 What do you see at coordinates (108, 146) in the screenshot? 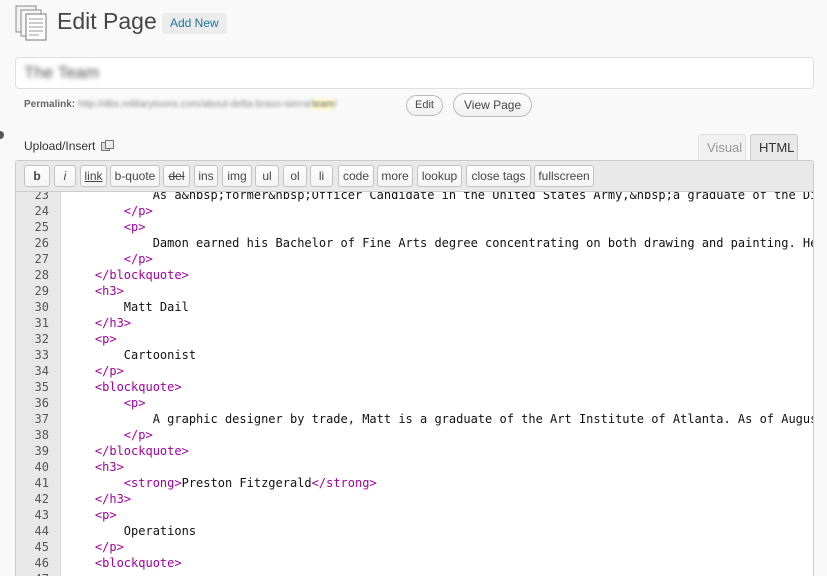
I see `add-media-icon` at bounding box center [108, 146].